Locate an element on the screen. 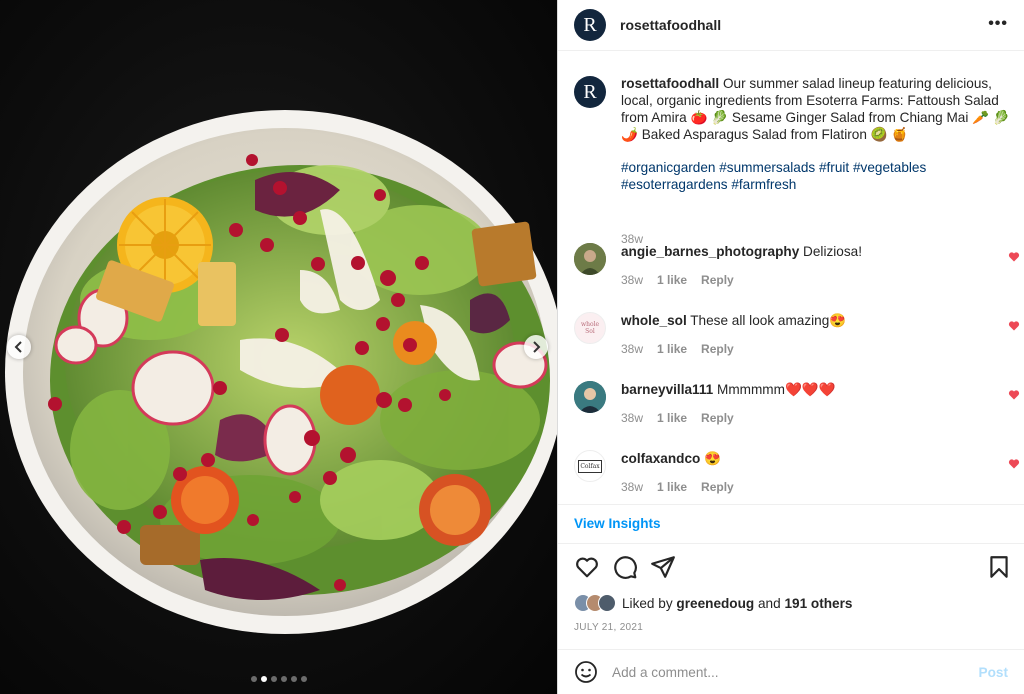 This screenshot has height=694, width=1024. likes-middle: and is located at coordinates (769, 603).